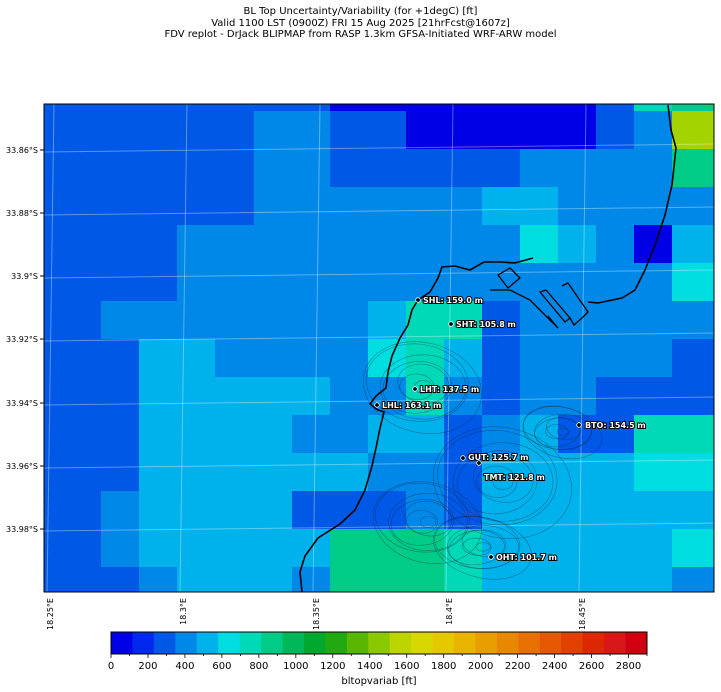  What do you see at coordinates (411, 405) in the screenshot?
I see `station-label: LHL: 163.1 m` at bounding box center [411, 405].